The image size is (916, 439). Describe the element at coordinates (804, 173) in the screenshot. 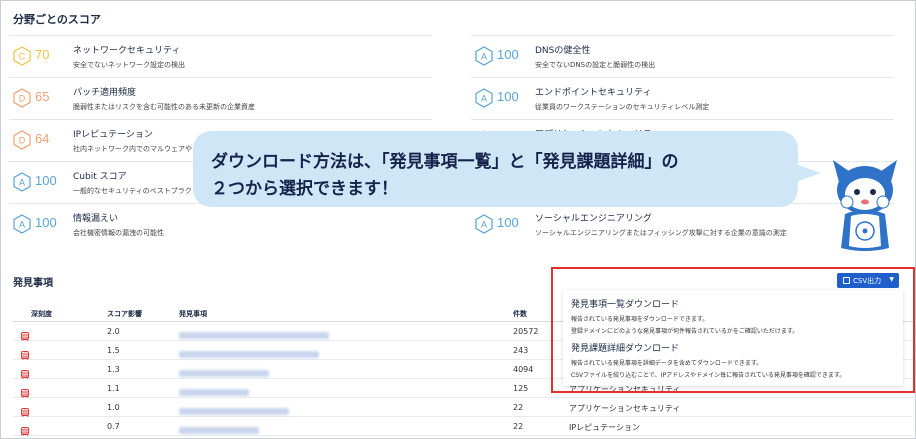

I see `callout-tail` at that location.